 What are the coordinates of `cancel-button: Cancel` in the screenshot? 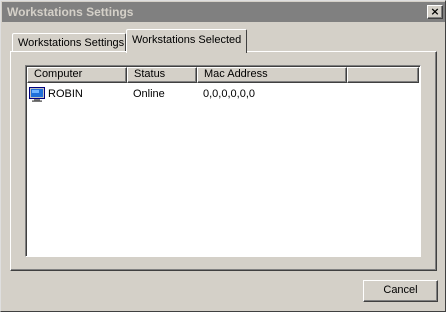 It's located at (400, 291).